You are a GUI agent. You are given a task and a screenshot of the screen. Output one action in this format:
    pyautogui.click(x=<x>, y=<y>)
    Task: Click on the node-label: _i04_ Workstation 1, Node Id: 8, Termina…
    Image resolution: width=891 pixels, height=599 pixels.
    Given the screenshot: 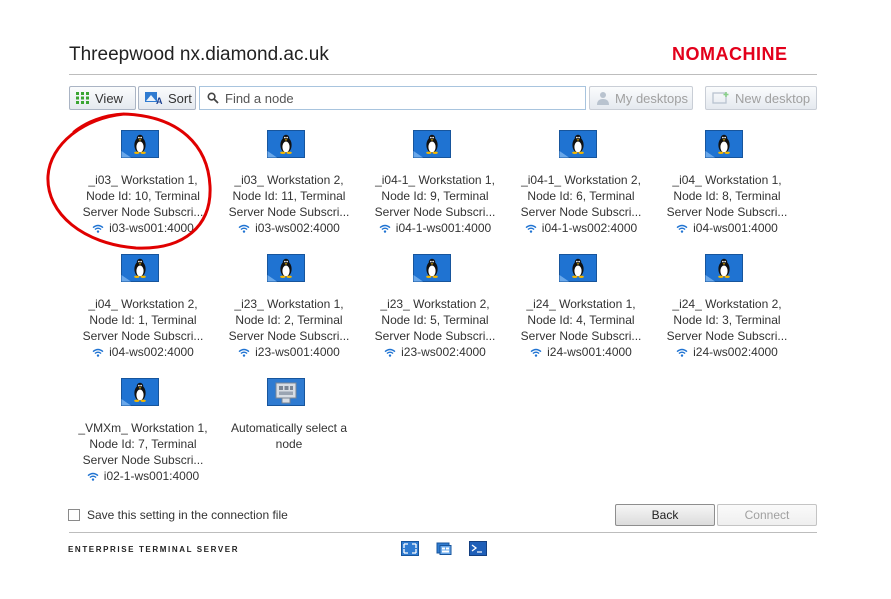 What is the action you would take?
    pyautogui.click(x=727, y=196)
    